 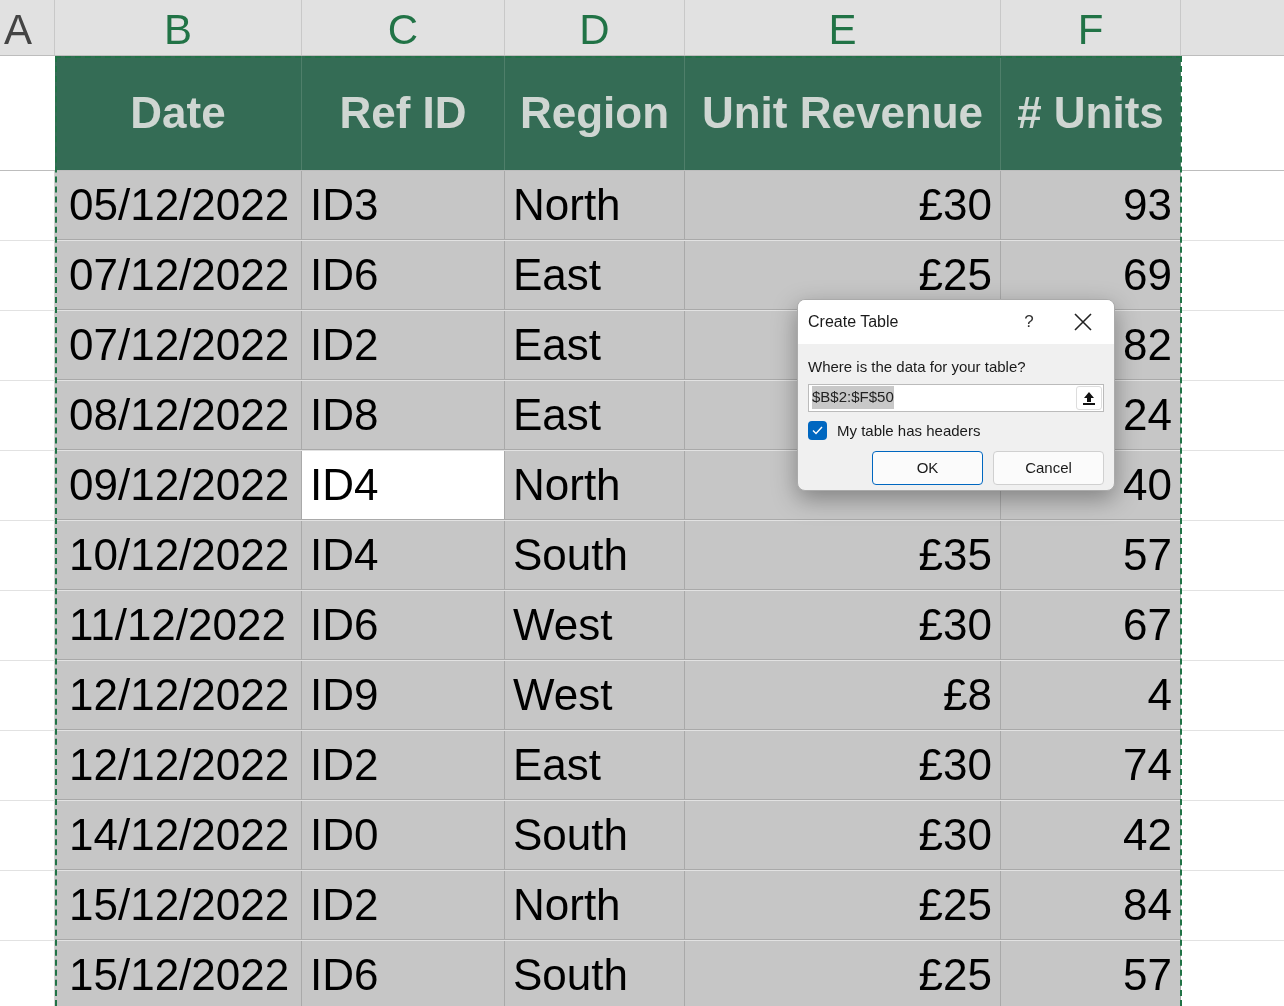 I want to click on table-cell: ID8, so click(x=403, y=415).